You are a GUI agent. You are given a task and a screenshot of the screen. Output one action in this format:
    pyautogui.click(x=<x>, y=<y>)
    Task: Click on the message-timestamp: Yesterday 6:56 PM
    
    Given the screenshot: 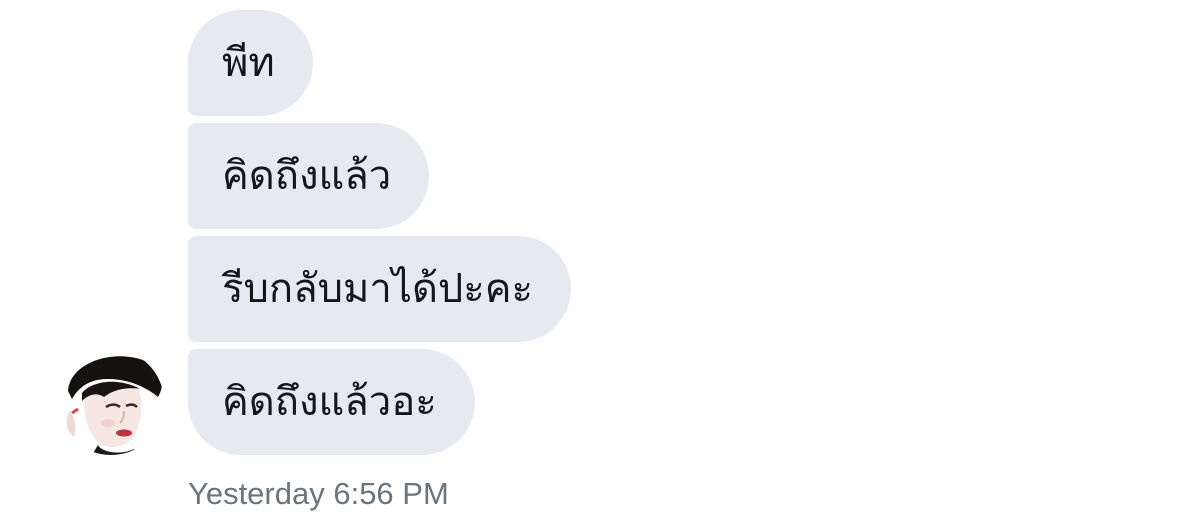 What is the action you would take?
    pyautogui.click(x=318, y=493)
    